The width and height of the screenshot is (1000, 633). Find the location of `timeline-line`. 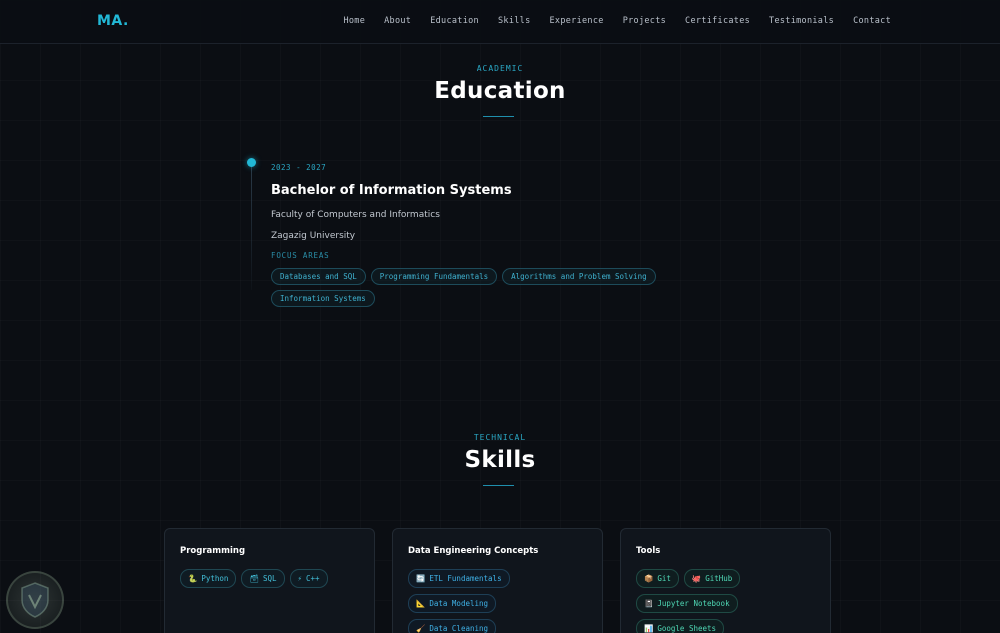

timeline-line is located at coordinates (251, 227).